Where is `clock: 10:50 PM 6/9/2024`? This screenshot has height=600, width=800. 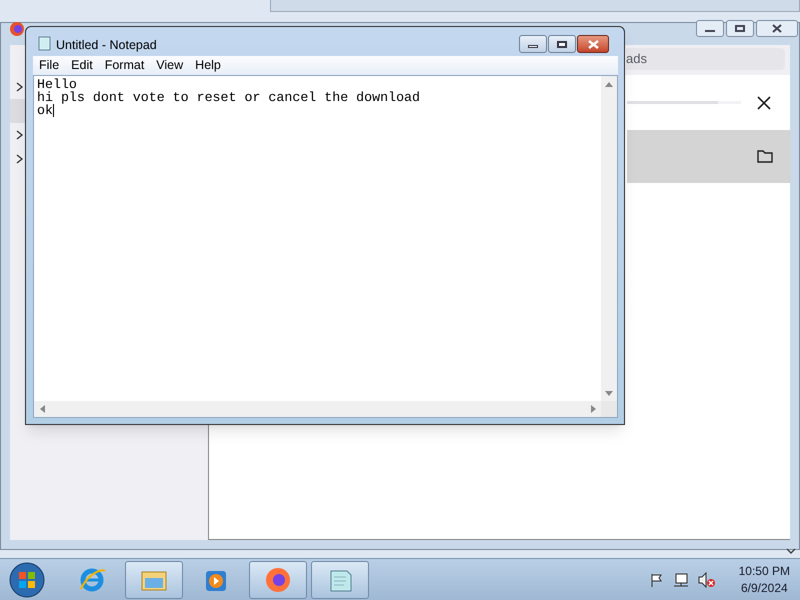 clock: 10:50 PM 6/9/2024 is located at coordinates (764, 579).